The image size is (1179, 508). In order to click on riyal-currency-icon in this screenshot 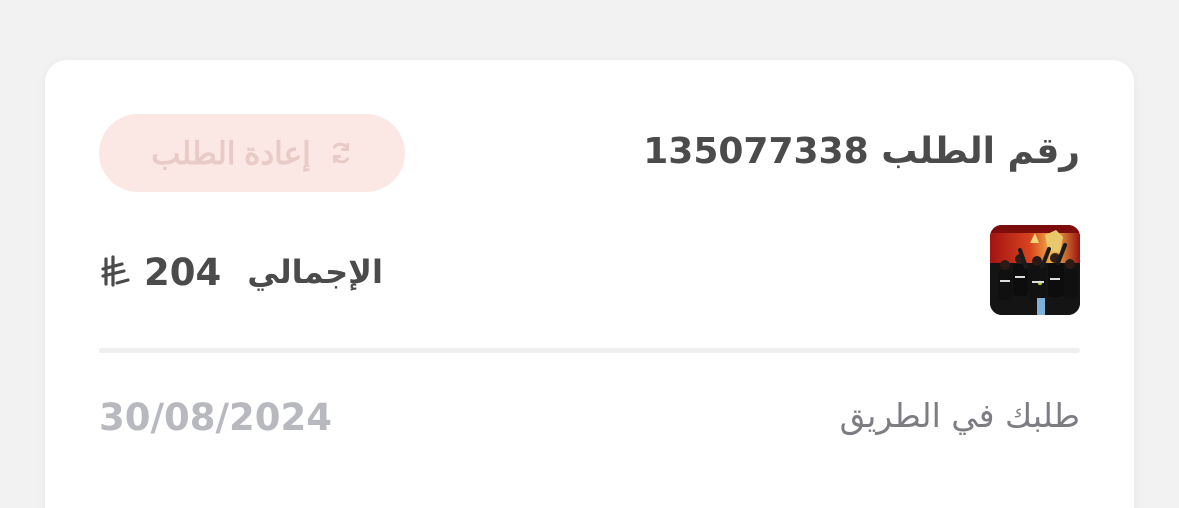, I will do `click(115, 272)`.